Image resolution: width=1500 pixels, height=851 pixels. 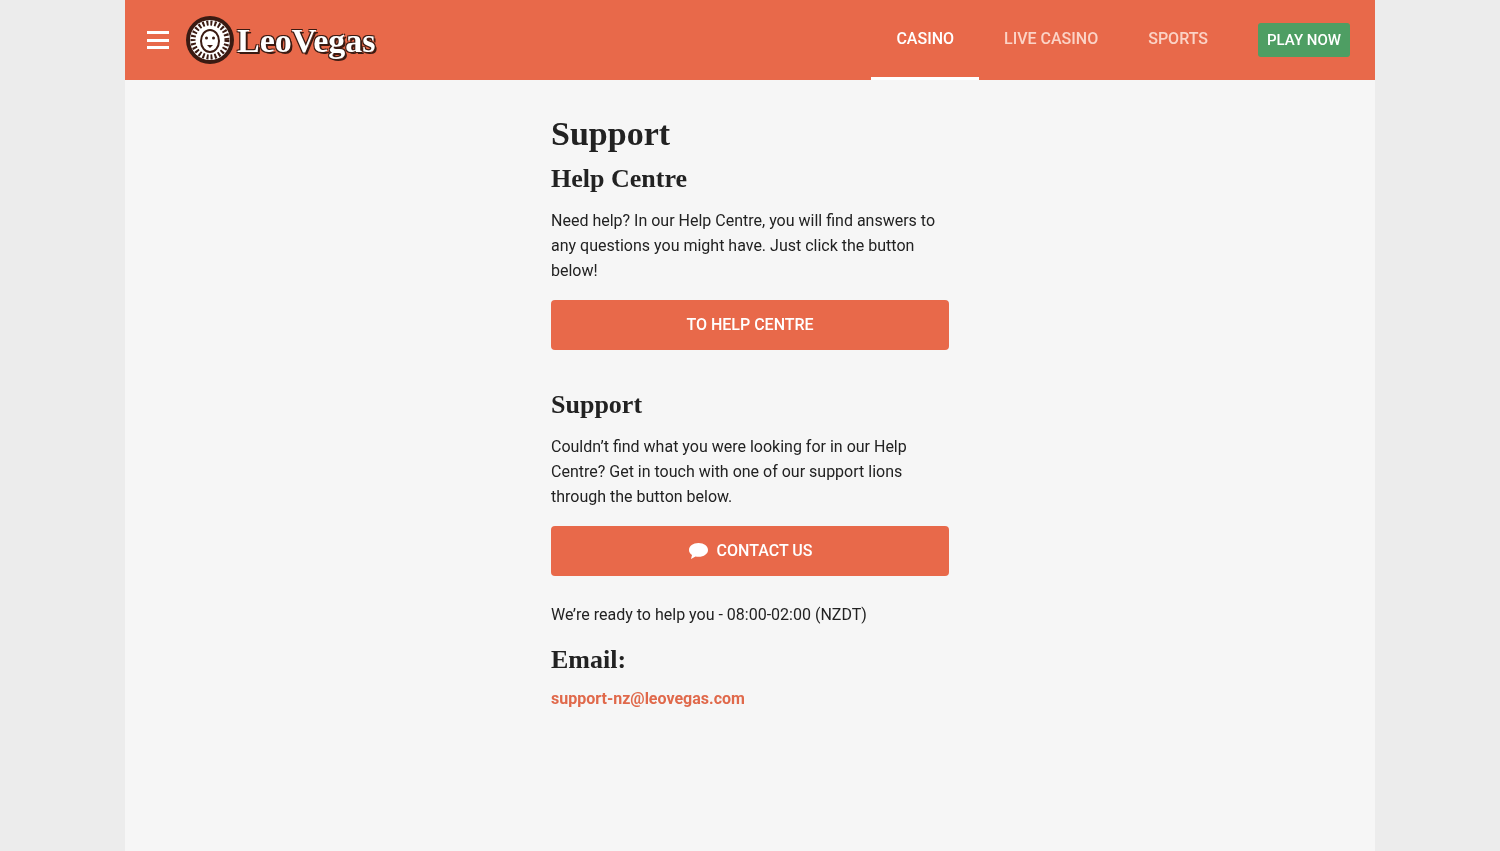 I want to click on nav-tab: LIVE CASINO, so click(x=1051, y=40).